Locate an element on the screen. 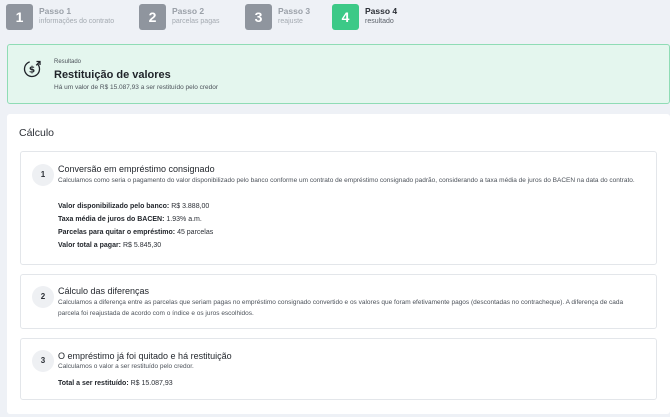 Image resolution: width=670 pixels, height=417 pixels. step-subtitle: reajuste is located at coordinates (290, 21).